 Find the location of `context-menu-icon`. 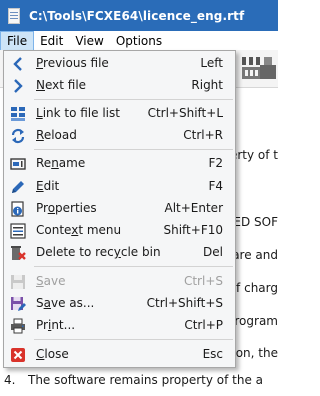

context-menu-icon is located at coordinates (18, 231).